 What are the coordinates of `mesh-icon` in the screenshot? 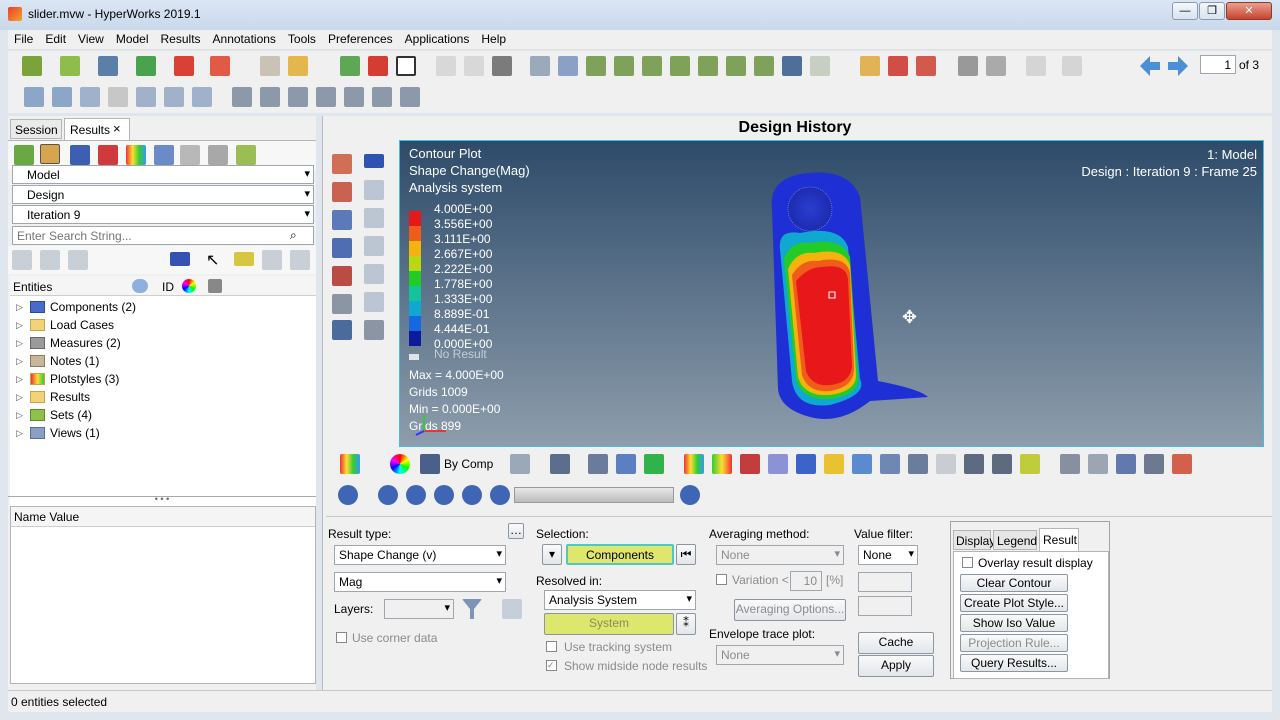 It's located at (520, 464).